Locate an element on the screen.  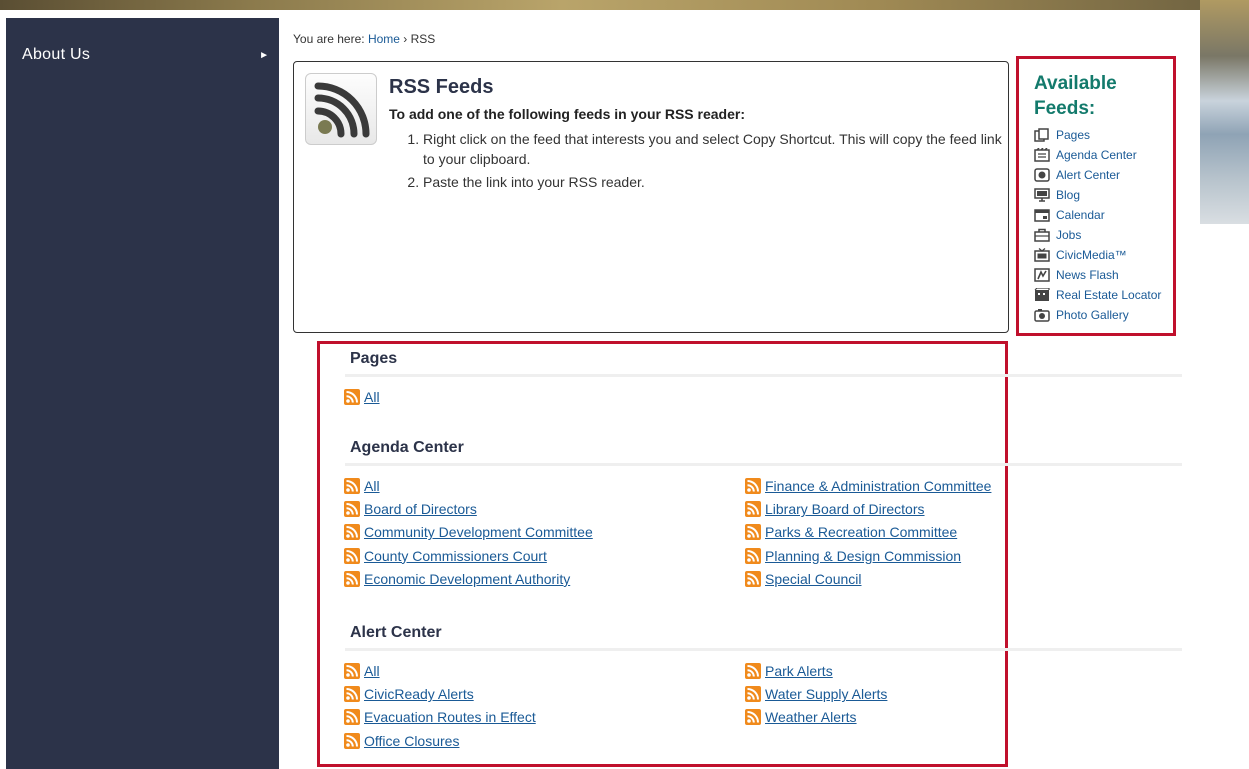
rss-feed-link: County Commissioners Court is located at coordinates (445, 555).